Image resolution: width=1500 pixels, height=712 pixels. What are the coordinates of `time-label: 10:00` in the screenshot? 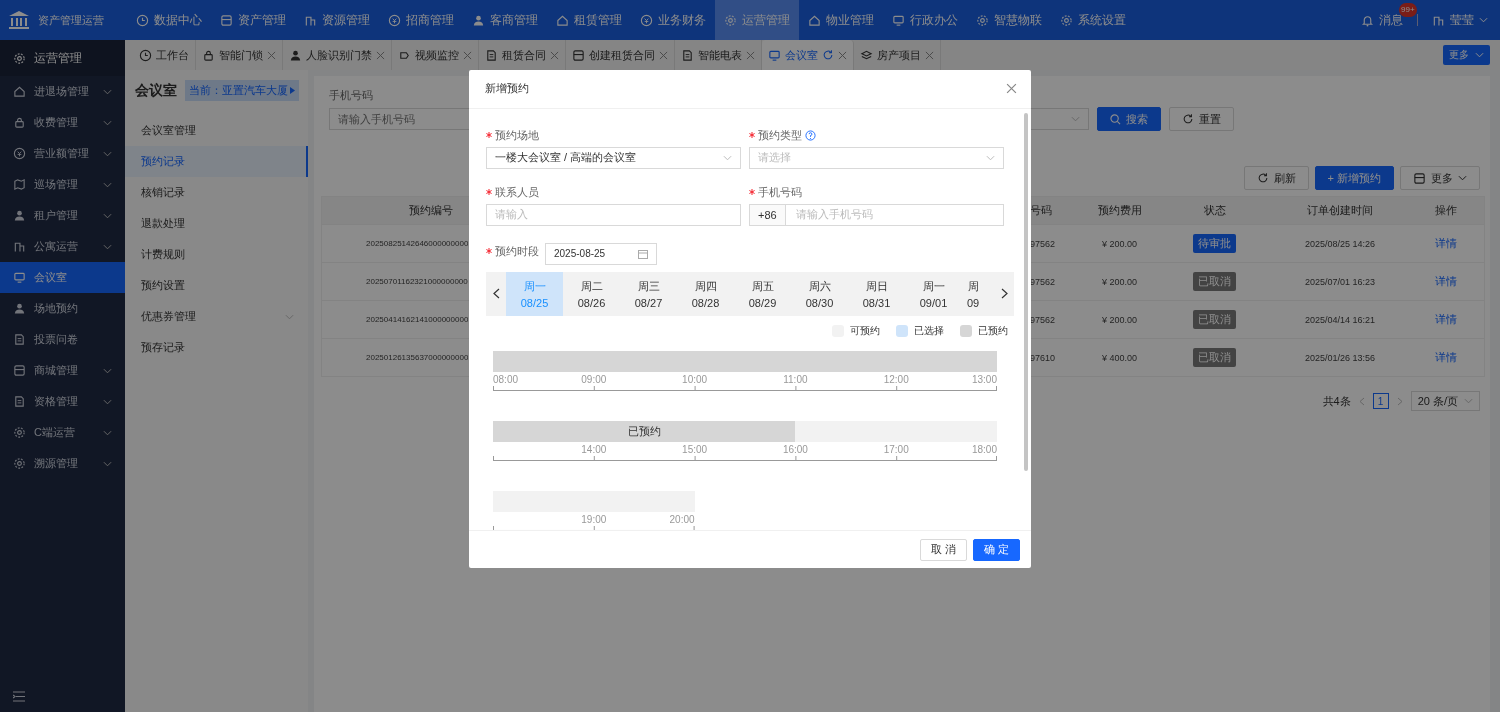 It's located at (695, 379).